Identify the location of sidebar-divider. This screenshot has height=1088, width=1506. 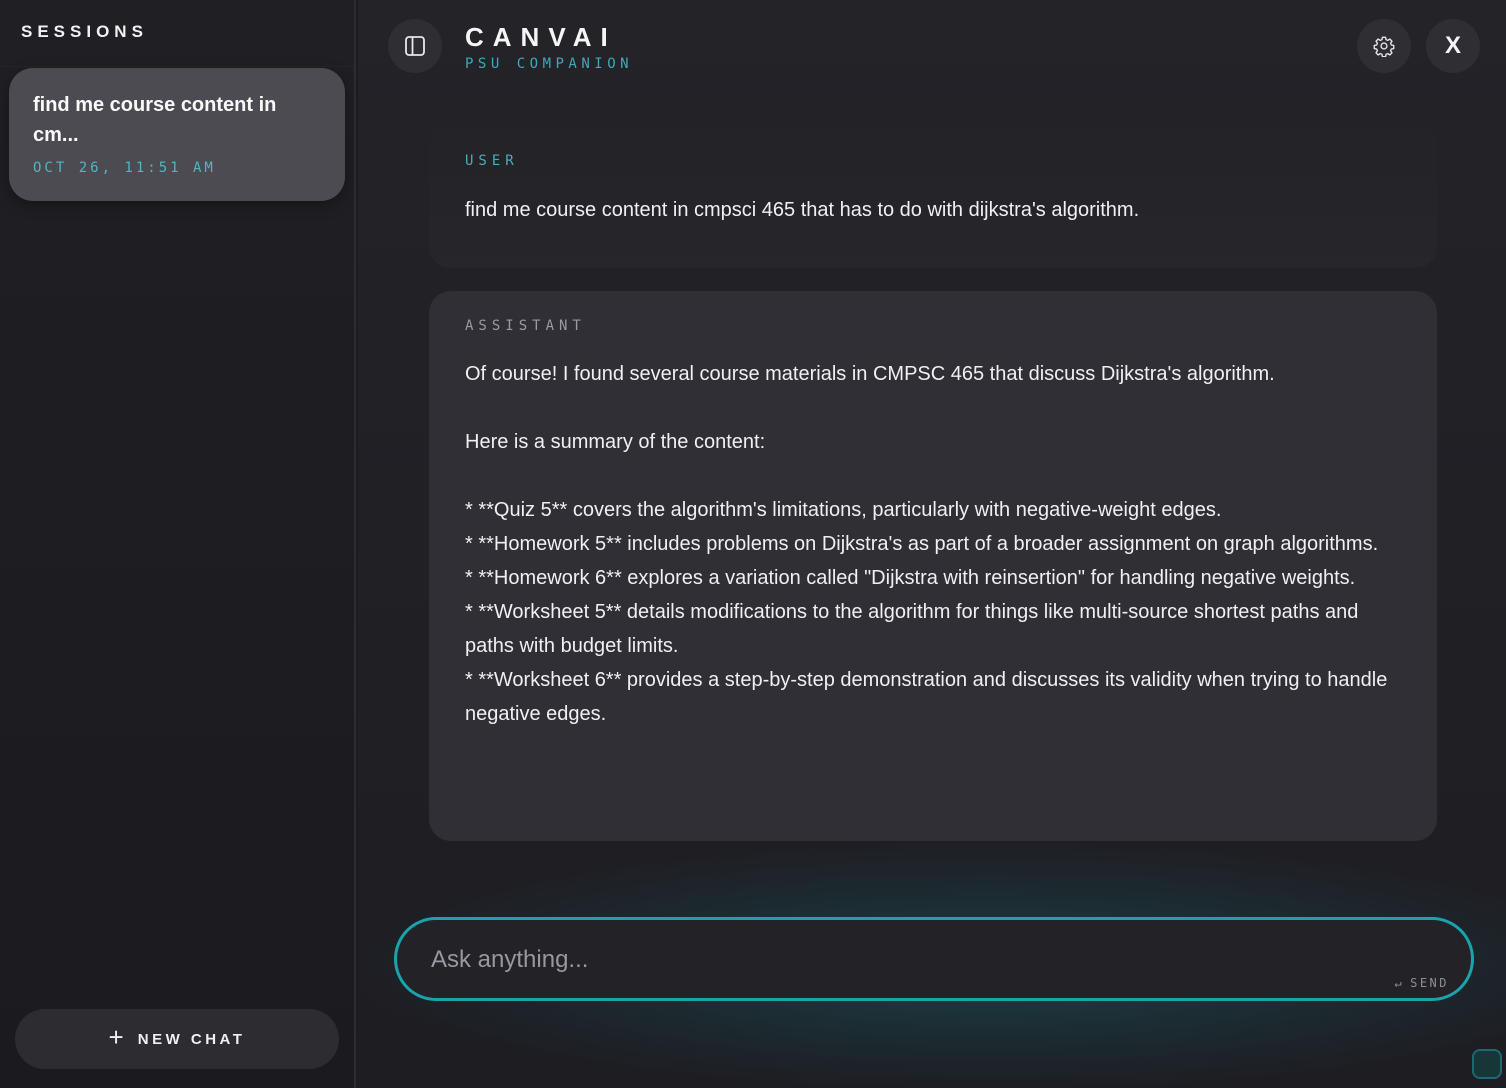
(177, 66).